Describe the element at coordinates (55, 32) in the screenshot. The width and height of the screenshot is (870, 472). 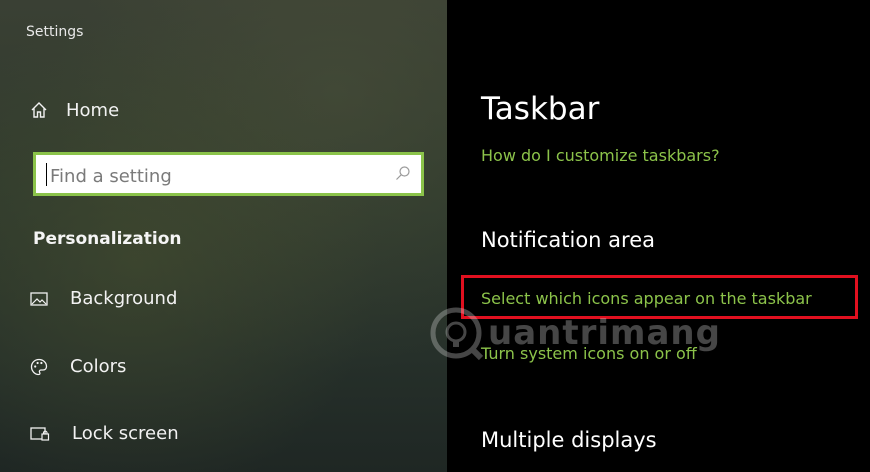
I see `window-title: Settings` at that location.